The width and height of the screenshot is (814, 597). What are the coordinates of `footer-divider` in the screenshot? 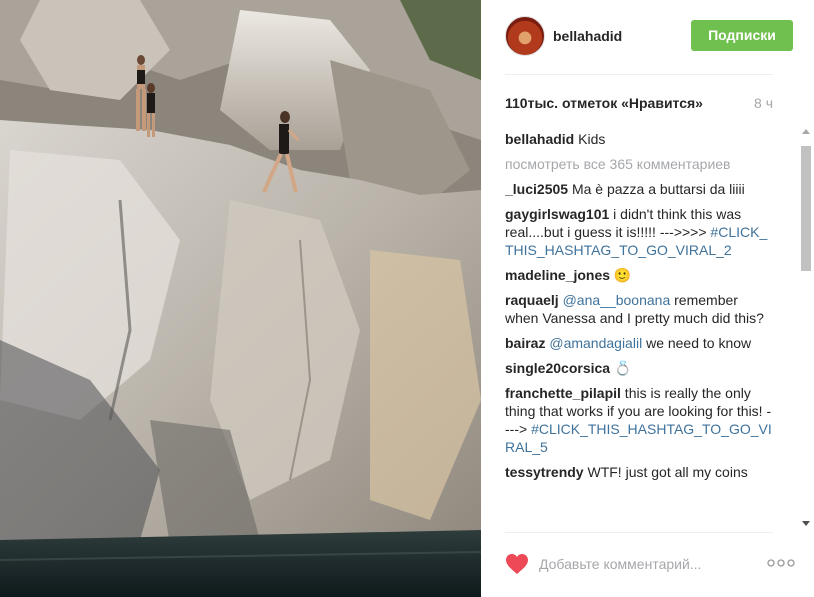 It's located at (639, 532).